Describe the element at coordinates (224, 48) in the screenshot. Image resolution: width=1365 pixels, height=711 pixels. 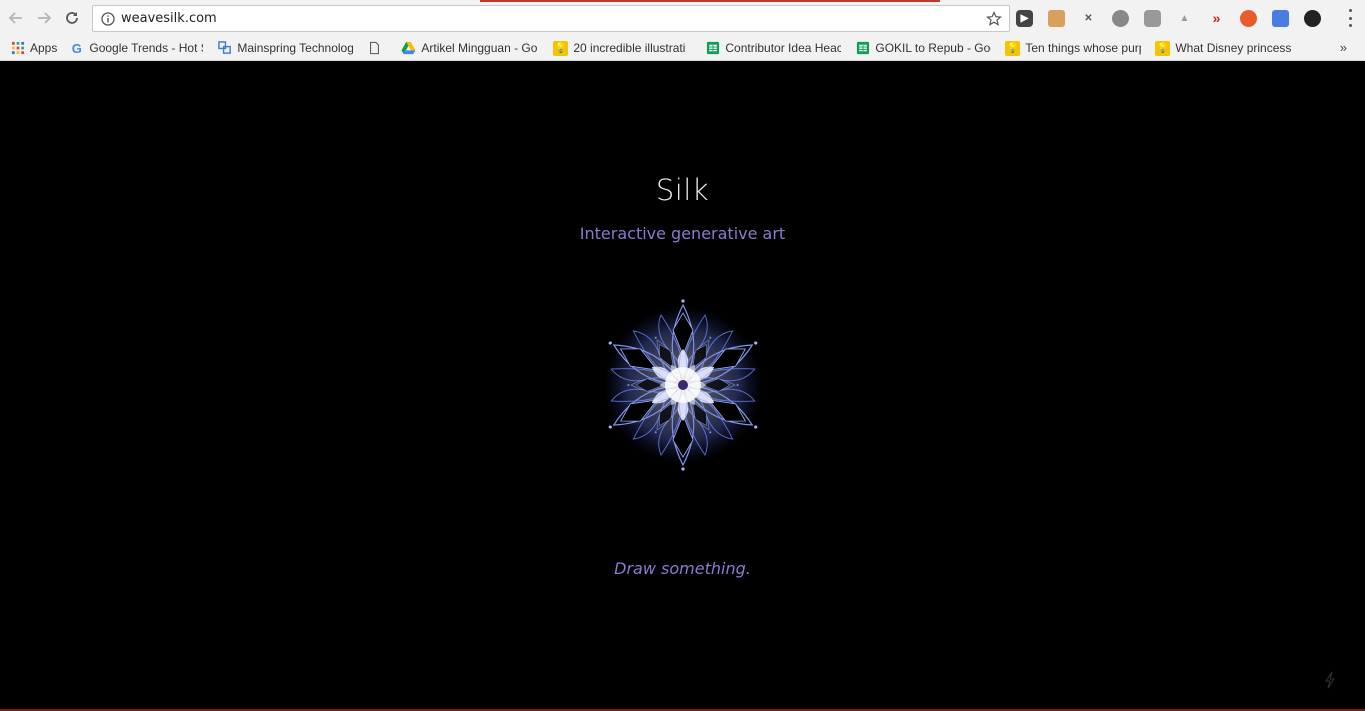
I see `mainspring-icon` at that location.